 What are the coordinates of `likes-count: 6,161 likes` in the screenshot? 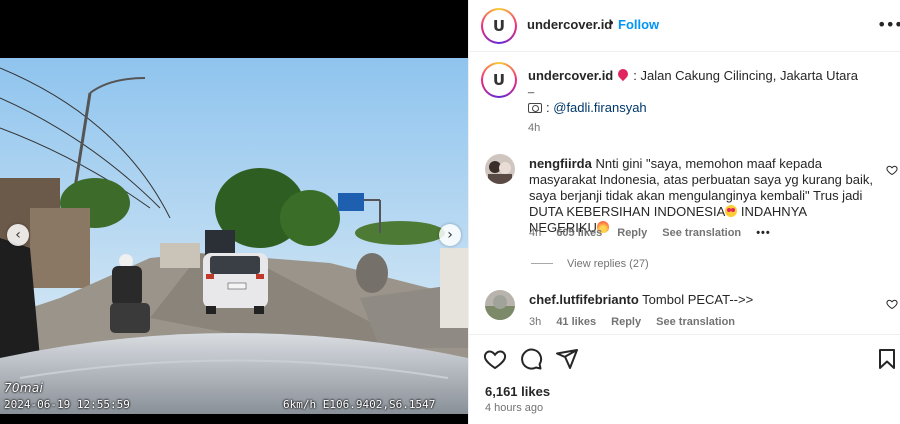 It's located at (517, 391).